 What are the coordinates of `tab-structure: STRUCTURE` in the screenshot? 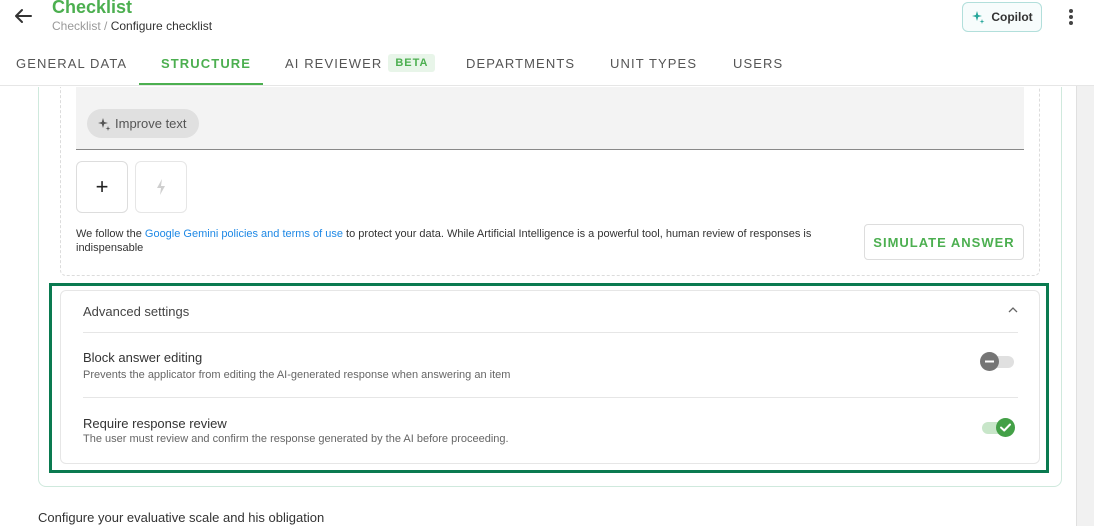 It's located at (206, 63).